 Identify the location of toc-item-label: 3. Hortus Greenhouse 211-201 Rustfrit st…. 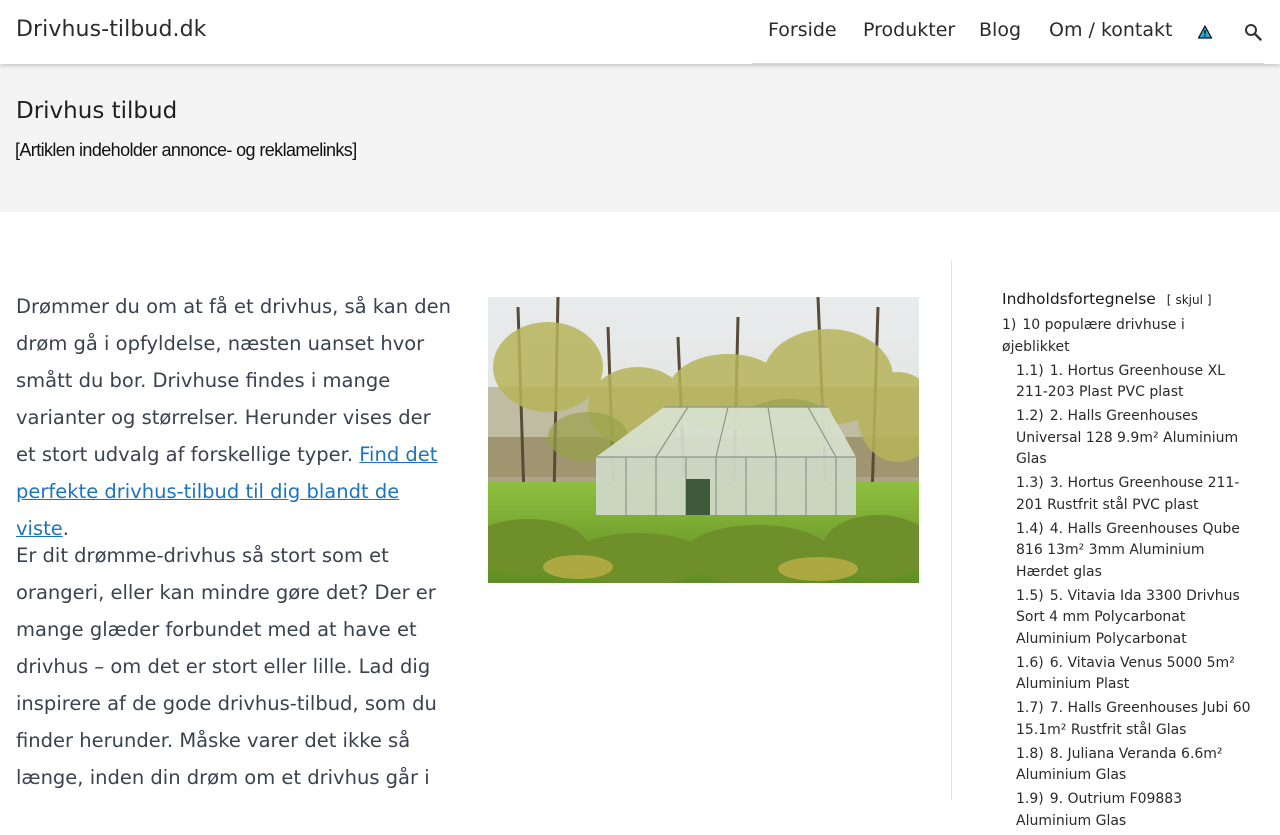
(1127, 494).